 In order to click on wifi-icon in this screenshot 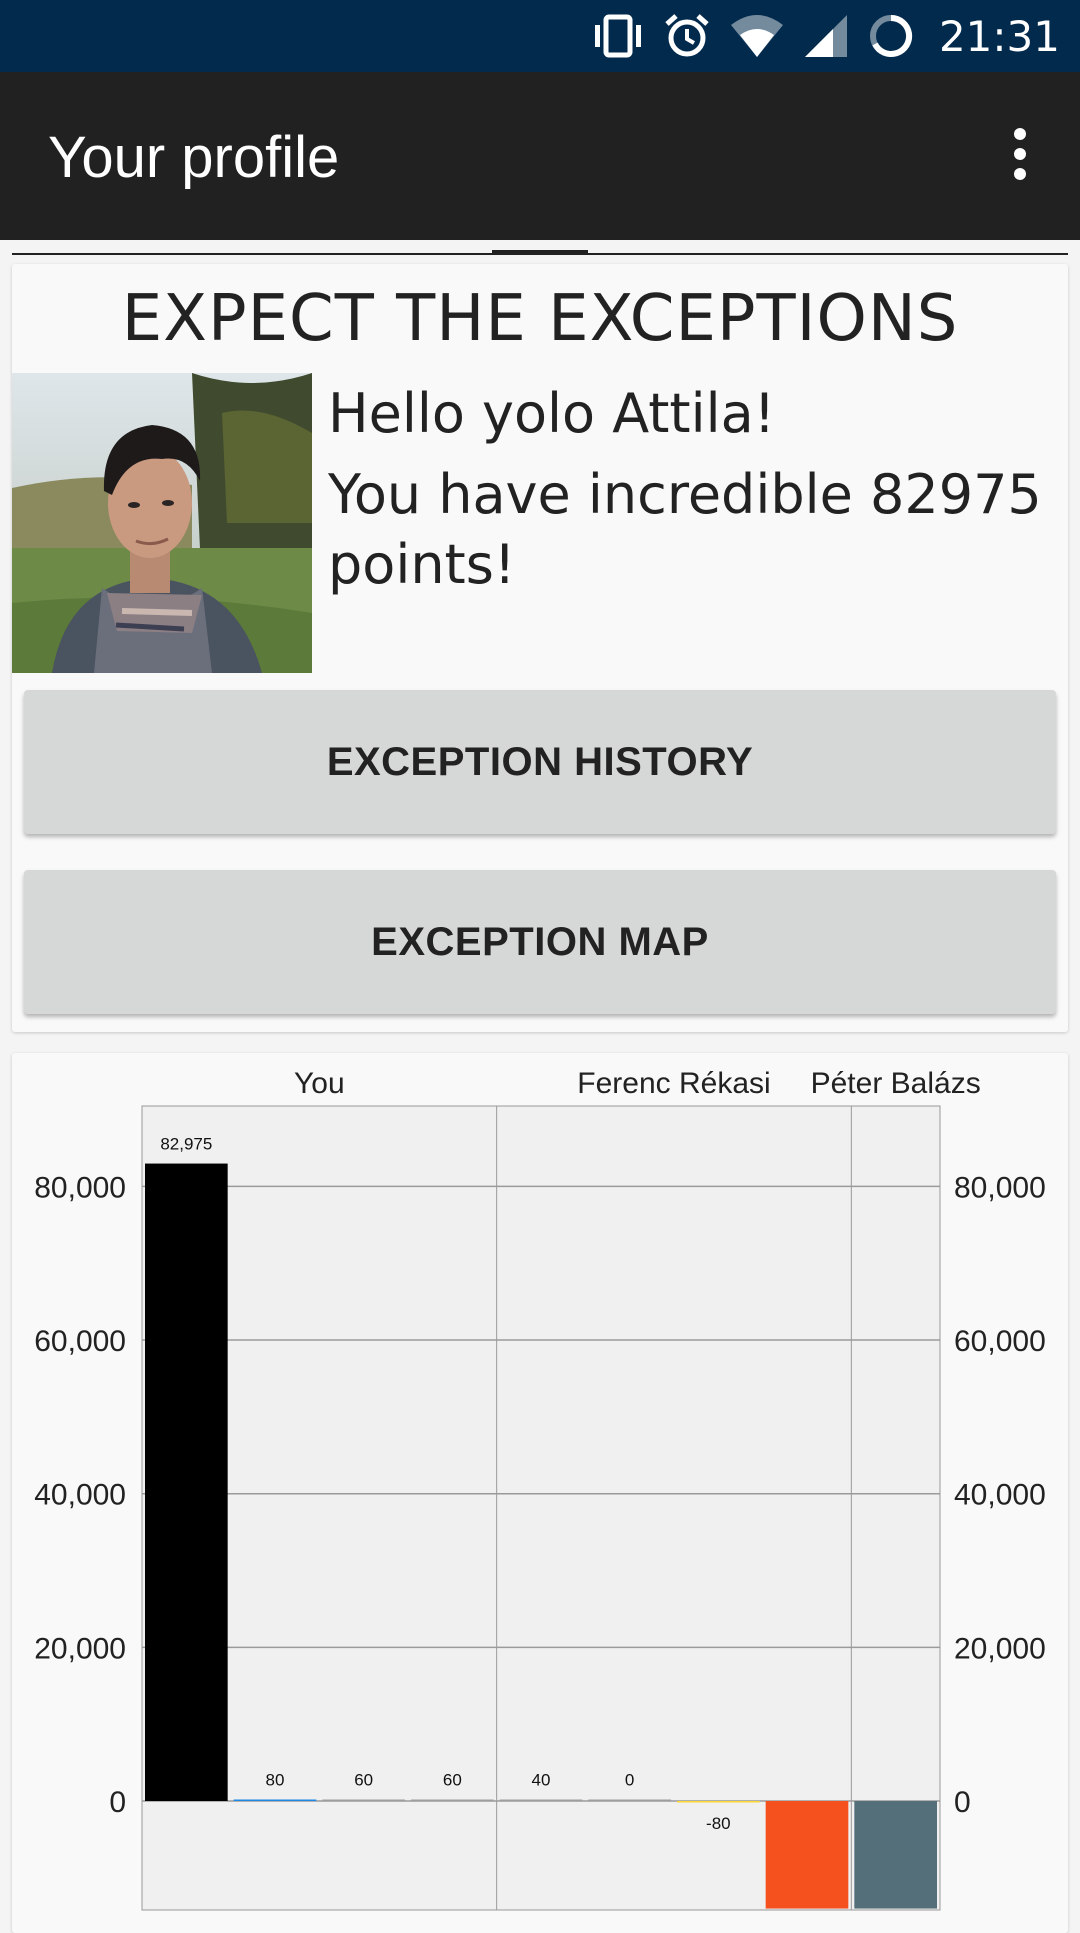, I will do `click(757, 36)`.